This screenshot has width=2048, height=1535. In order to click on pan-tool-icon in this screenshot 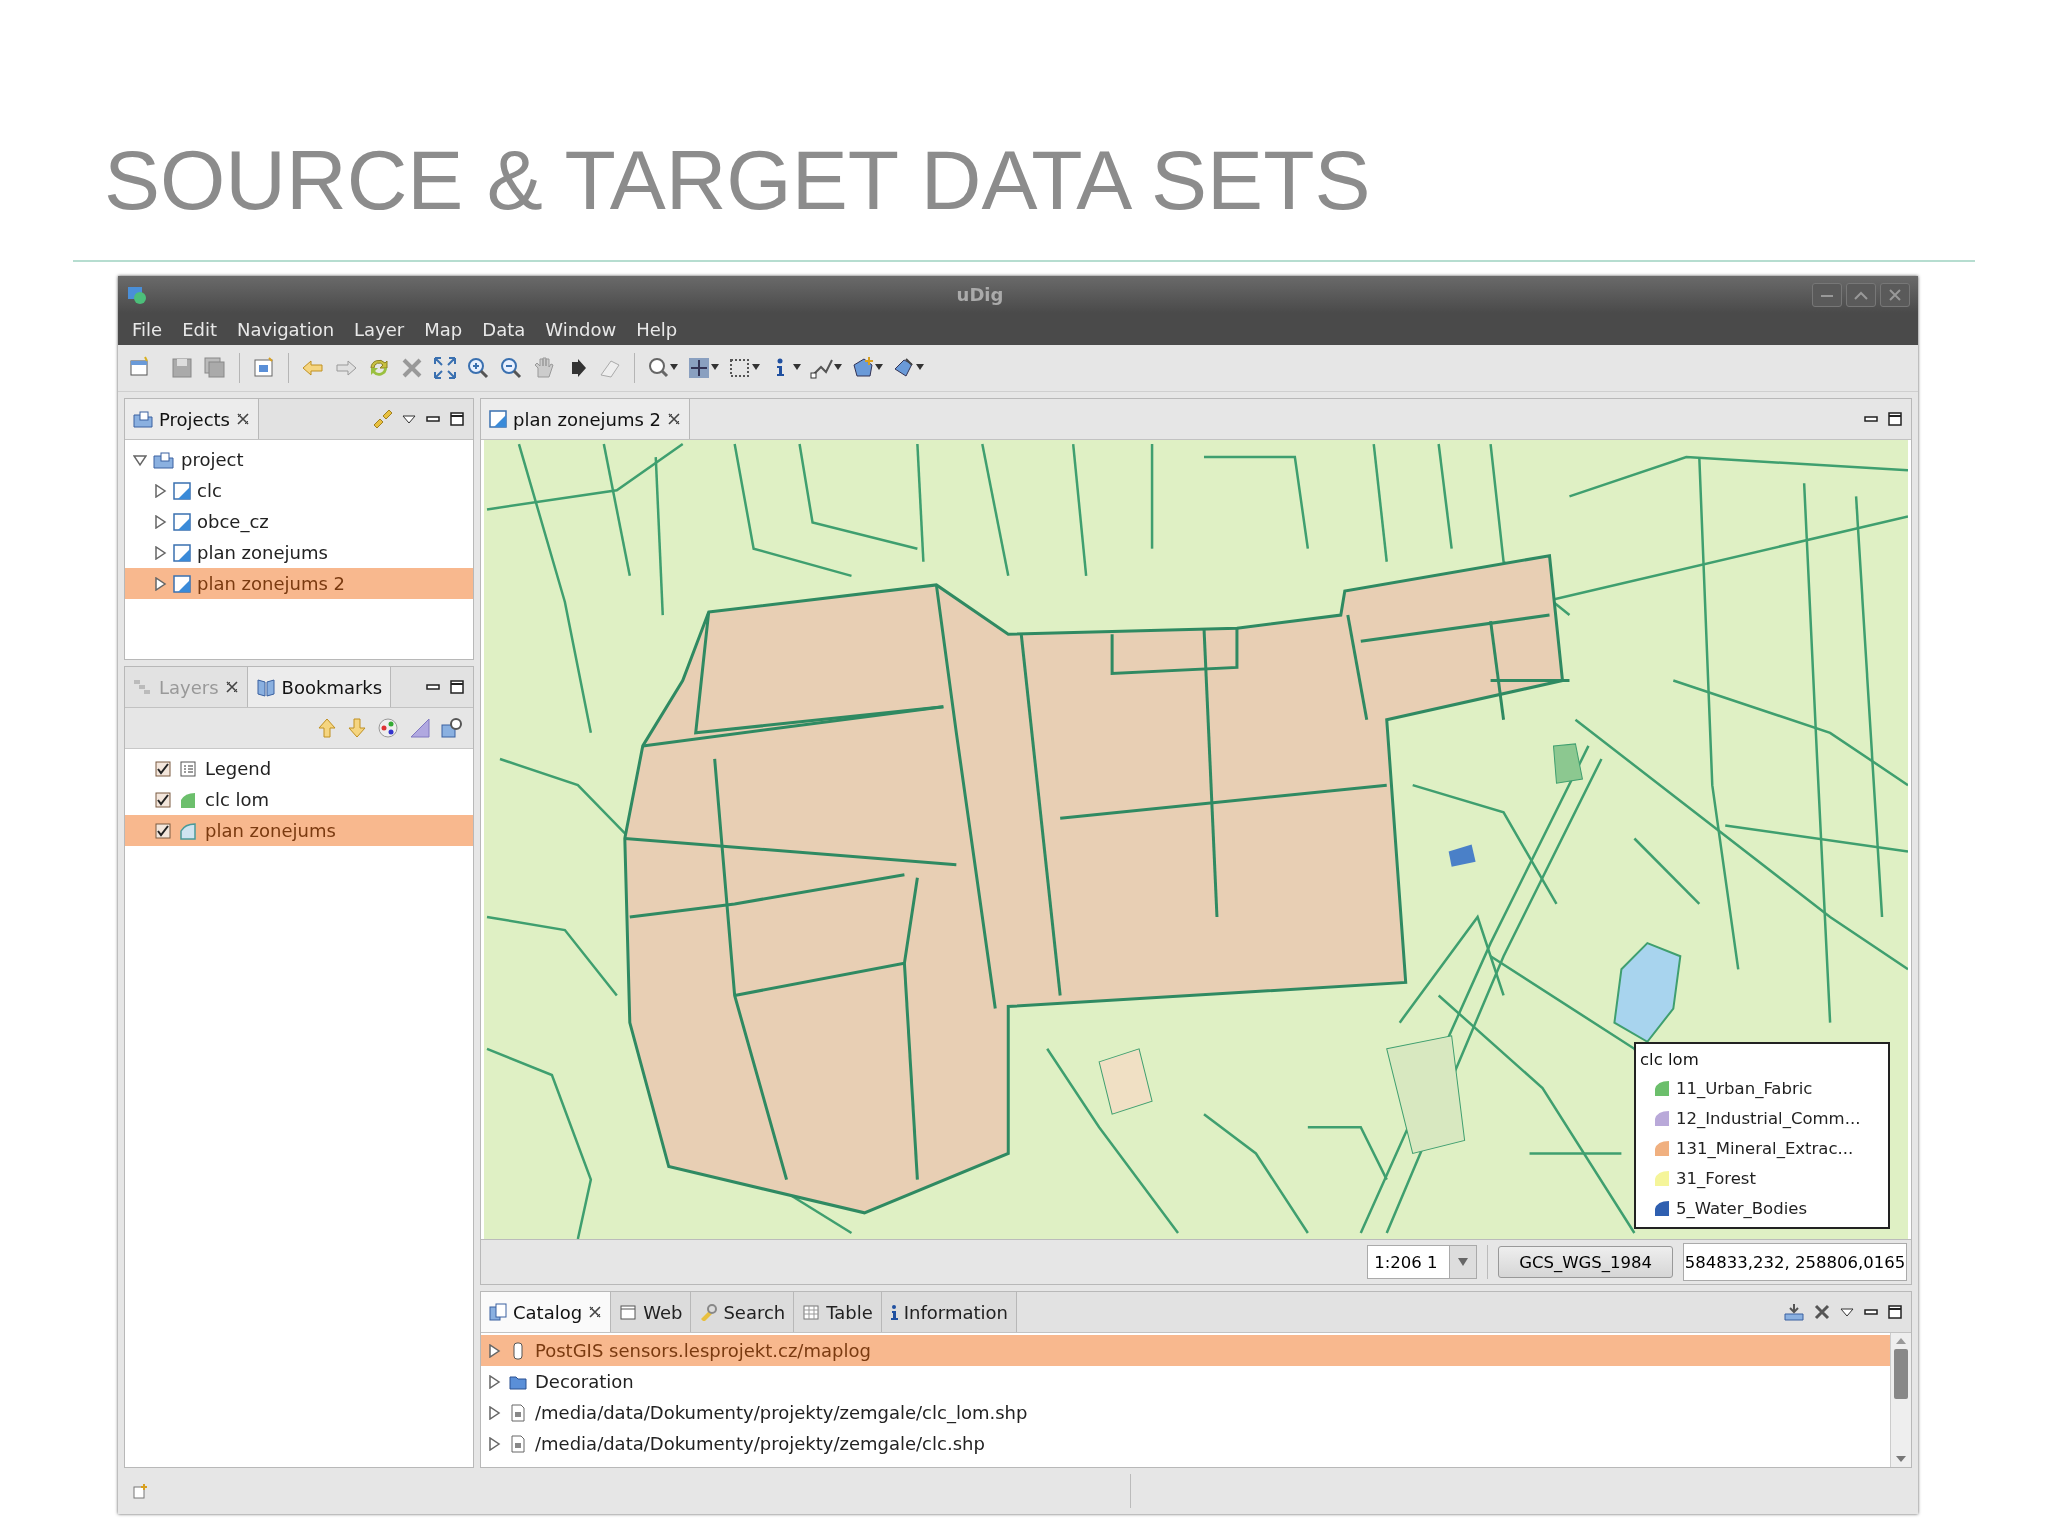, I will do `click(704, 368)`.